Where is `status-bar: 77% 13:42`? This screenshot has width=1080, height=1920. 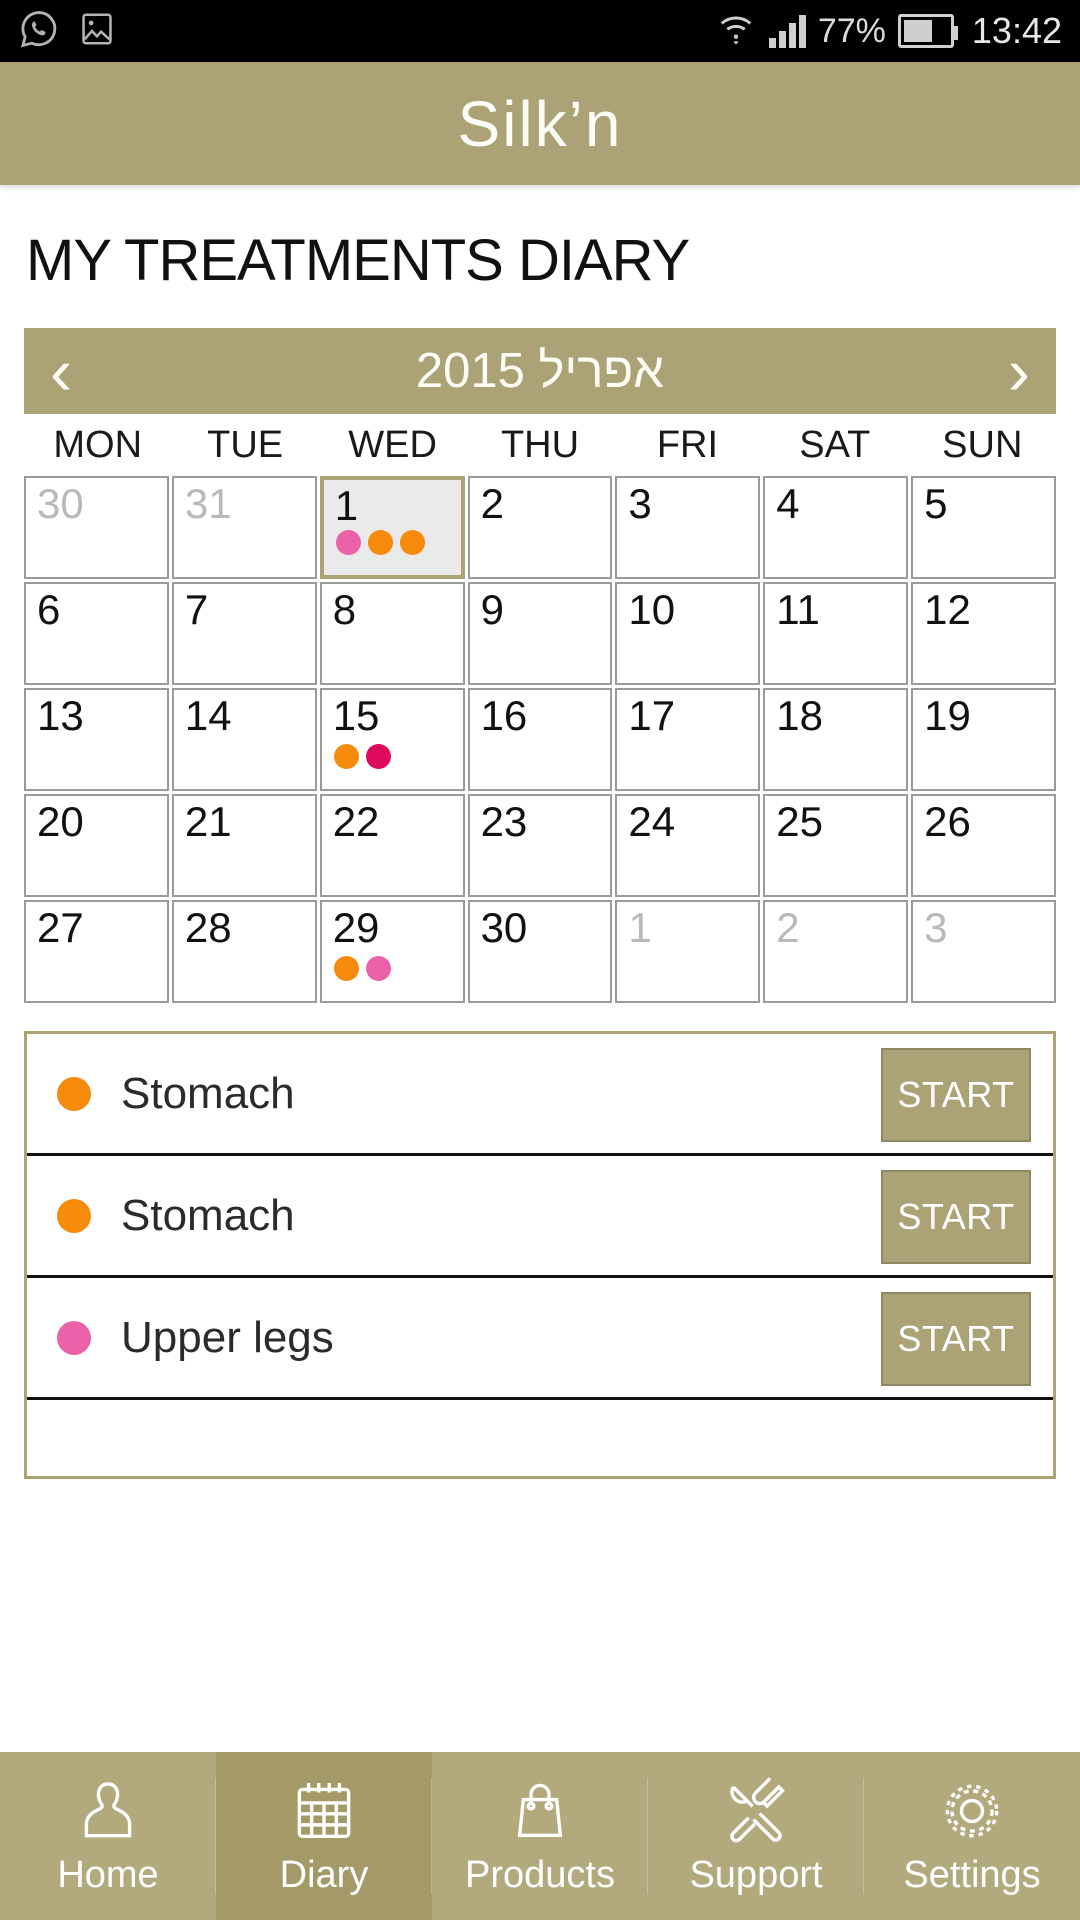 status-bar: 77% 13:42 is located at coordinates (540, 31).